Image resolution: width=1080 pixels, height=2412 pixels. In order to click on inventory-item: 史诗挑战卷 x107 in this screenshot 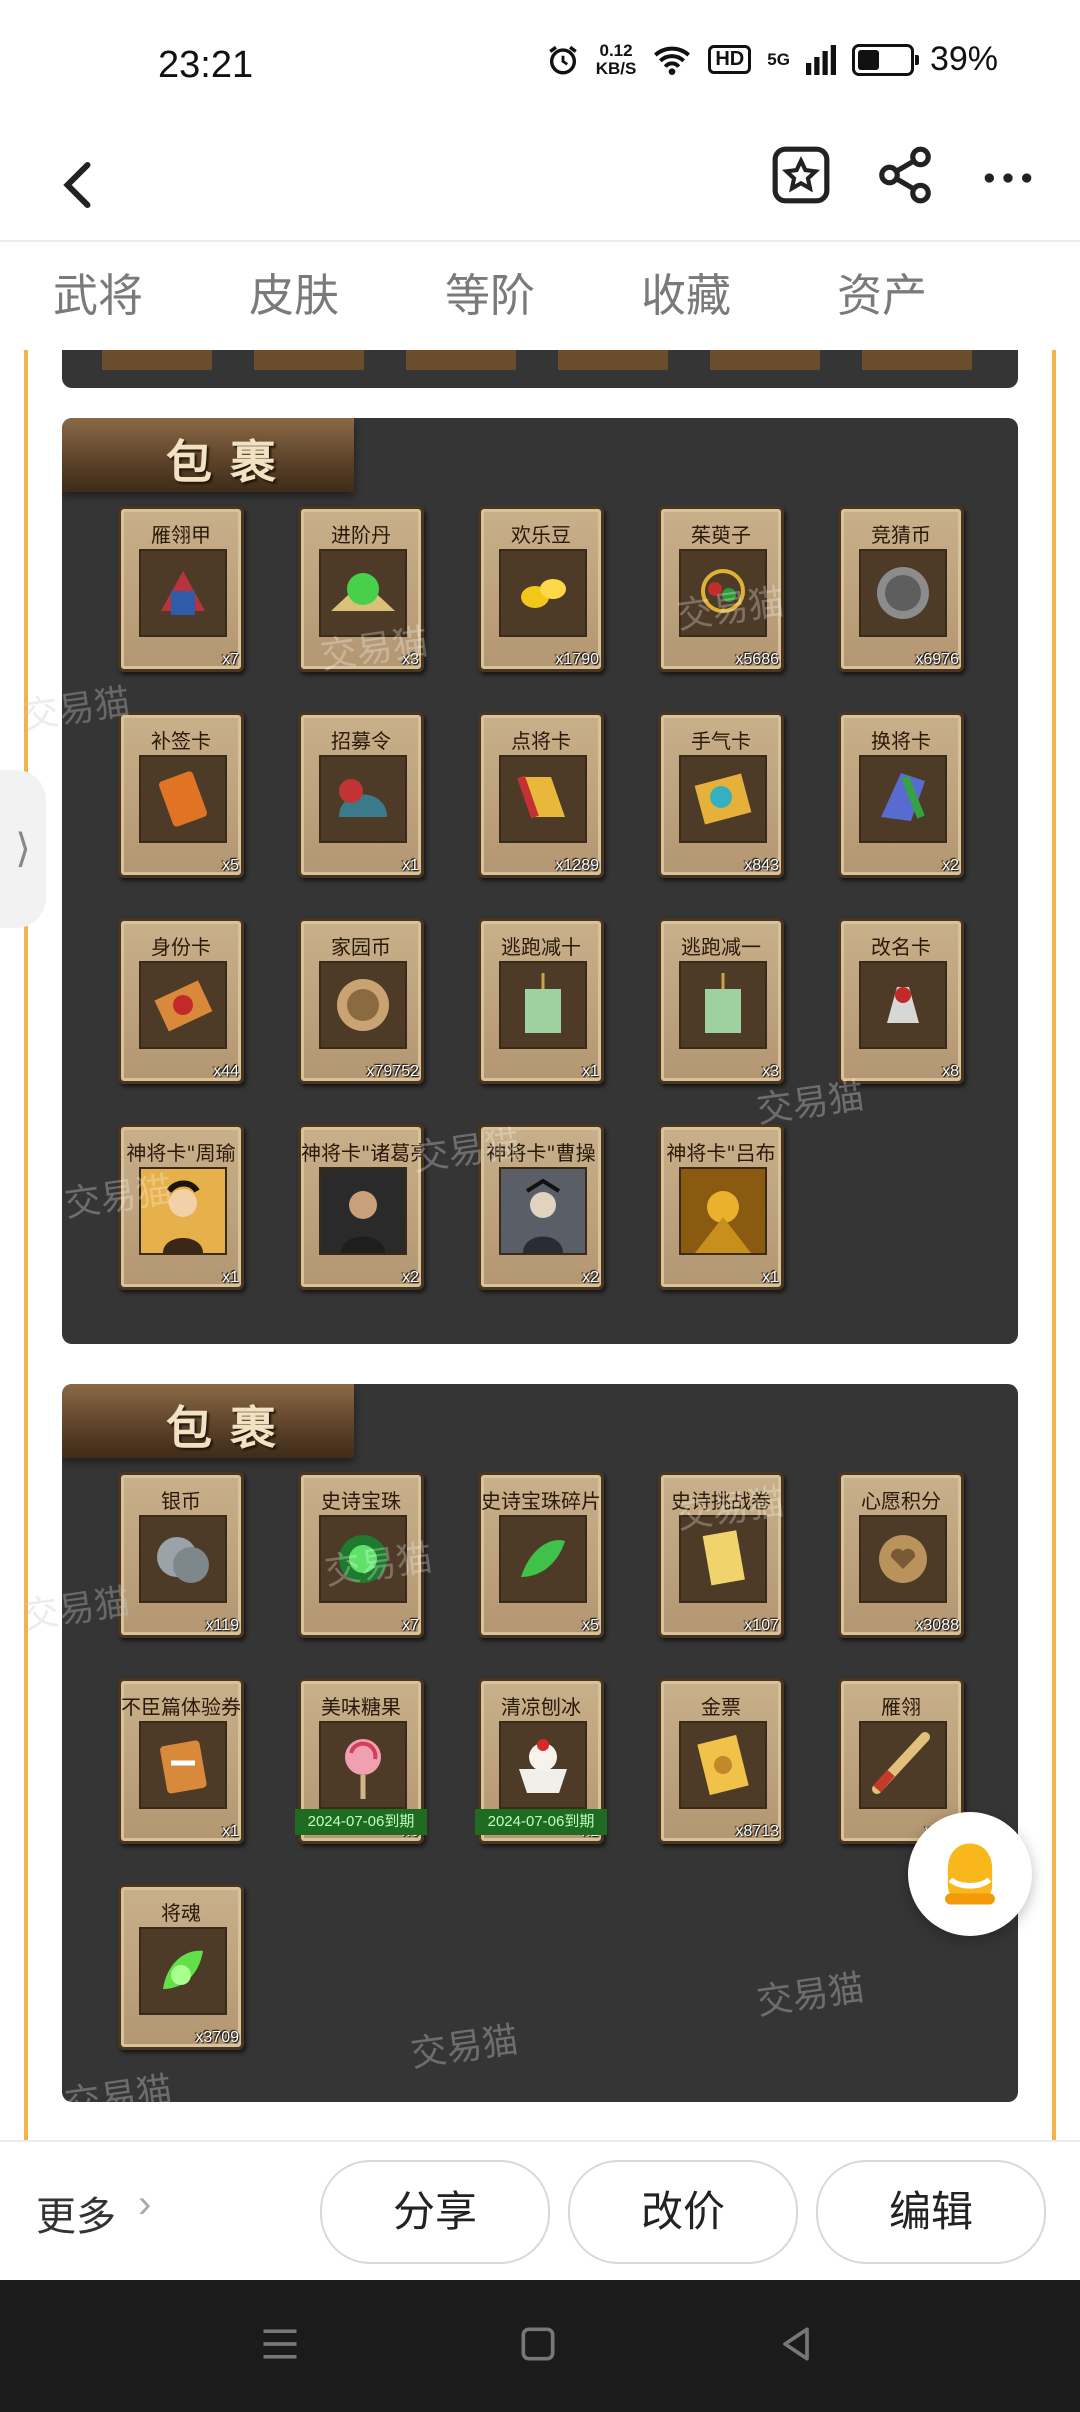, I will do `click(721, 1555)`.